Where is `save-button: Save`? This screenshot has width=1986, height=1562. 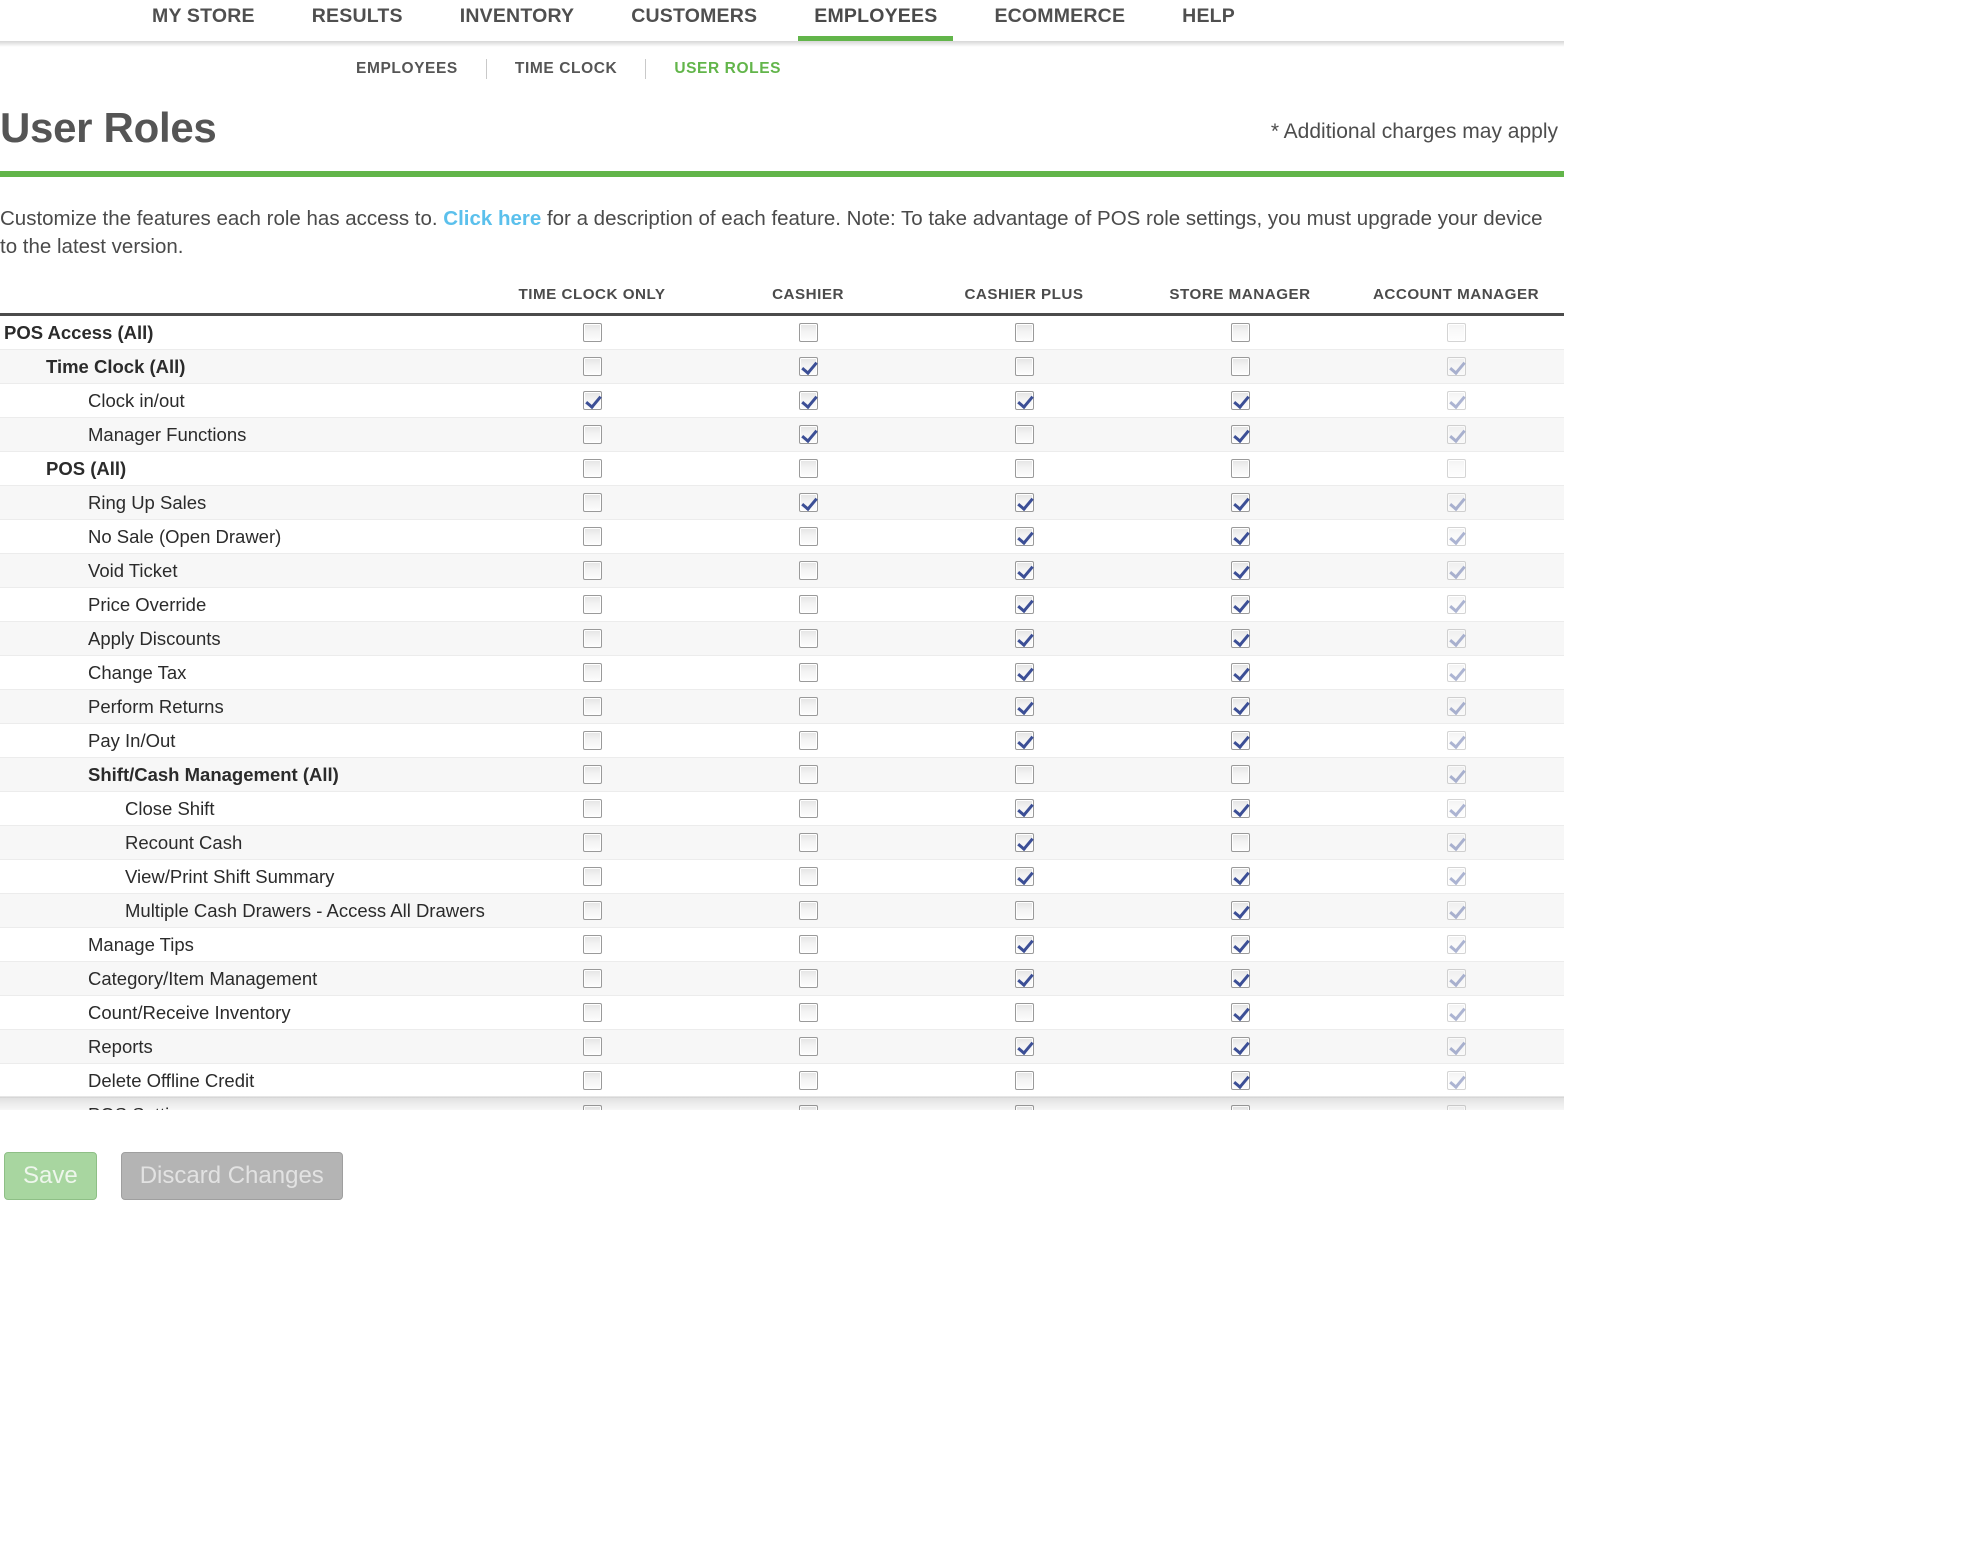 save-button: Save is located at coordinates (50, 1176).